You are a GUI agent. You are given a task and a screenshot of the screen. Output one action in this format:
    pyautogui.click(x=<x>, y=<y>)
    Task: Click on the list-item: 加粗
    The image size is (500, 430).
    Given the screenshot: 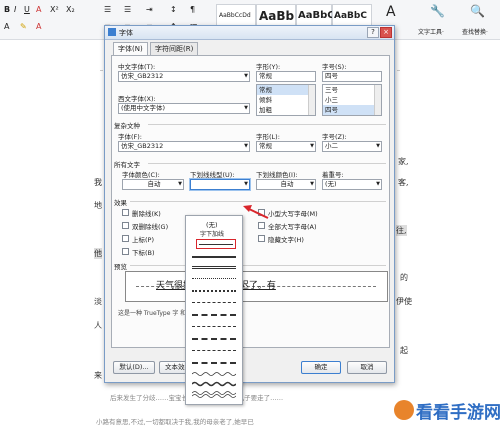 What is the action you would take?
    pyautogui.click(x=286, y=110)
    